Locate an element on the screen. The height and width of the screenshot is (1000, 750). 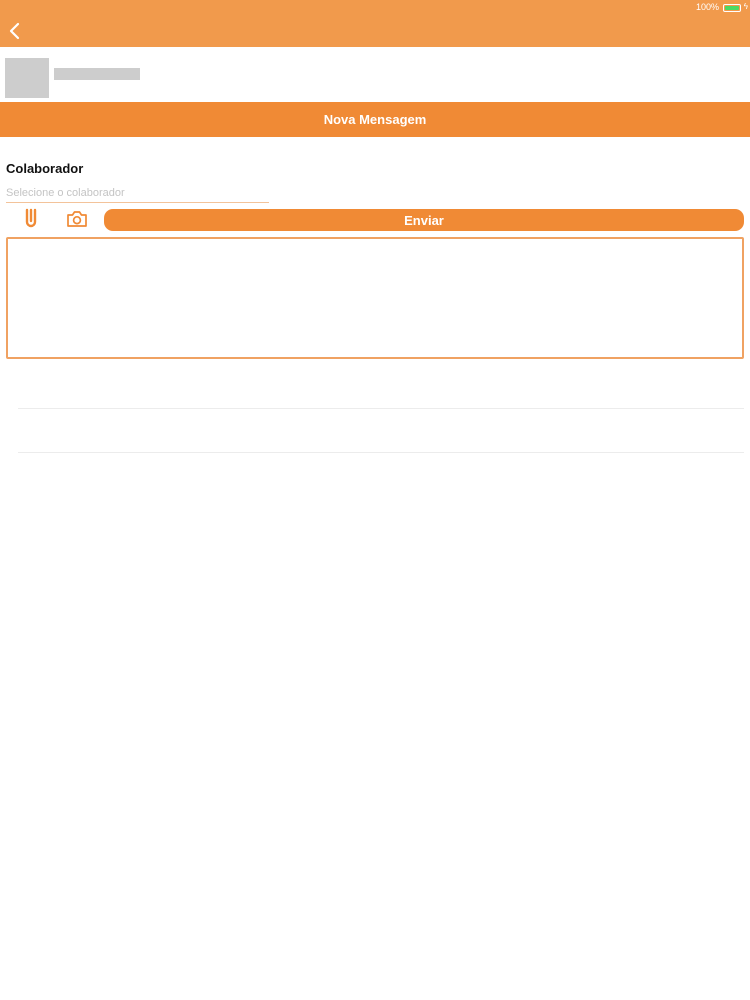
profile-header is located at coordinates (375, 74).